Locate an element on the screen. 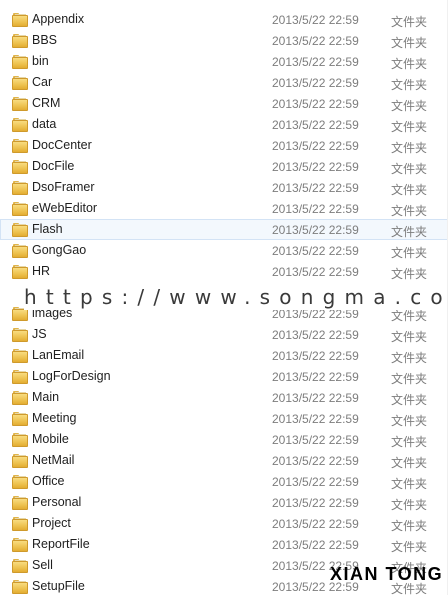  file-name: JS is located at coordinates (39, 334).